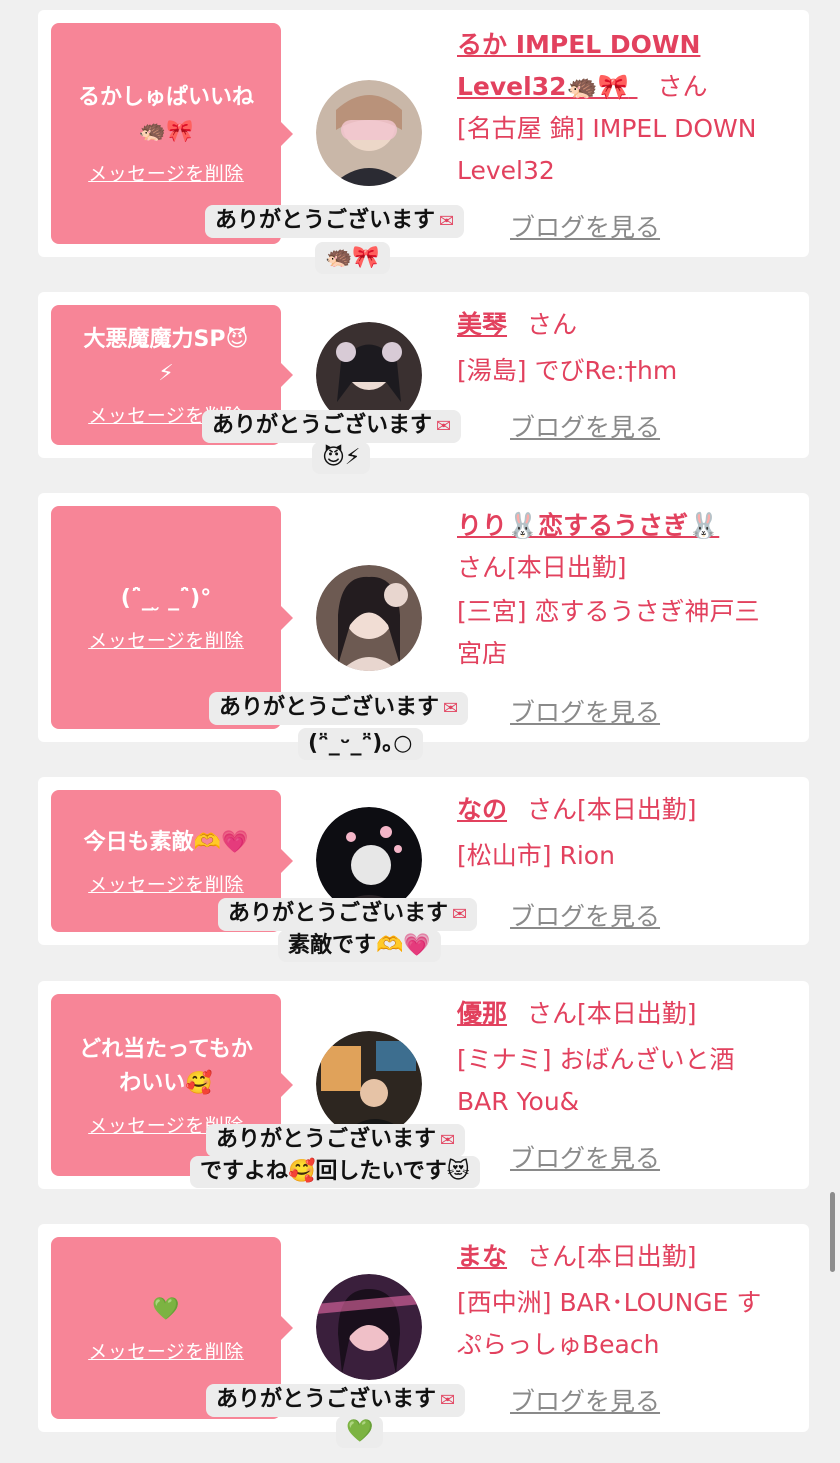 The height and width of the screenshot is (1463, 840). What do you see at coordinates (360, 1432) in the screenshot?
I see `reply-bubble-emoji: 💚` at bounding box center [360, 1432].